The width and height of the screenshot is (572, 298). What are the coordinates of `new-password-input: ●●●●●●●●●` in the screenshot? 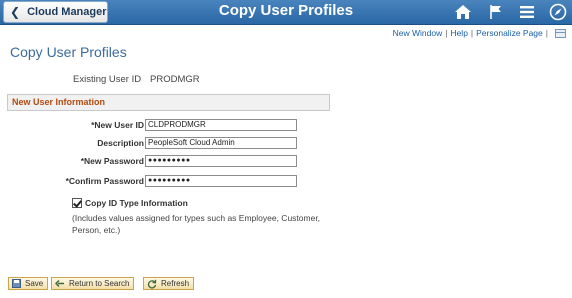 It's located at (221, 161).